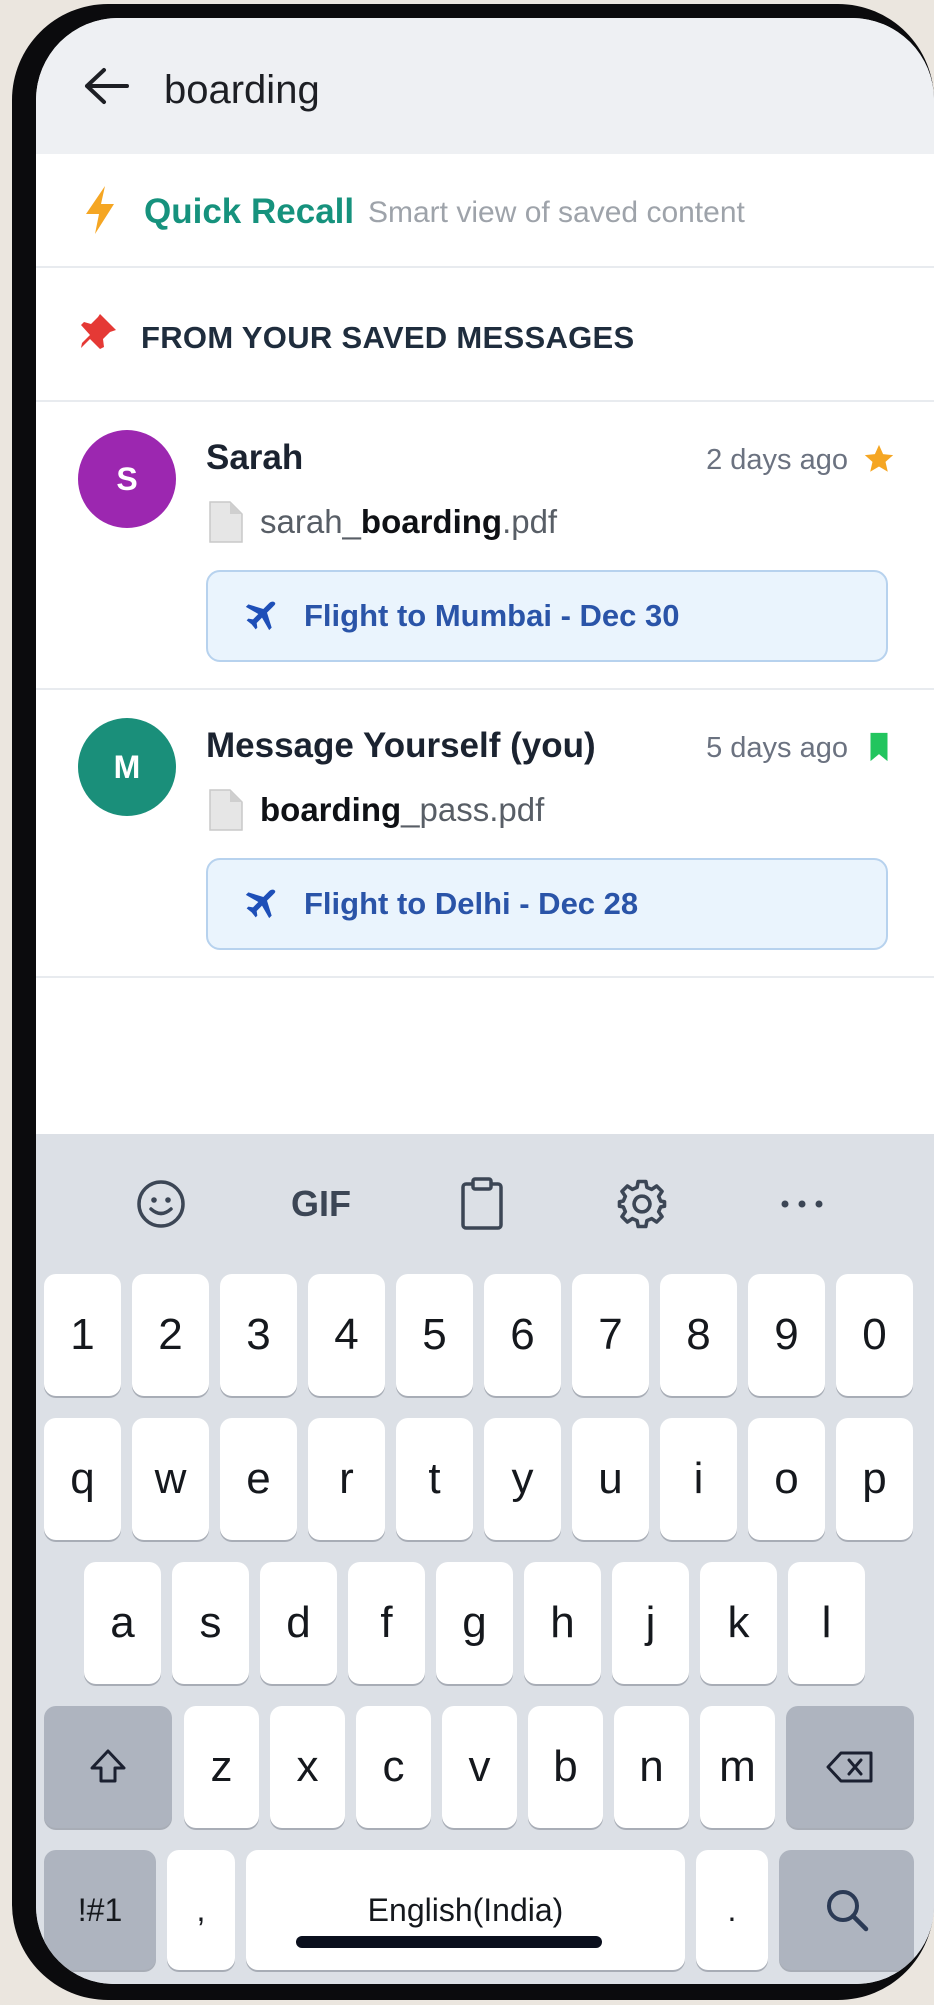 The image size is (934, 2005). What do you see at coordinates (255, 457) in the screenshot?
I see `sender-name: Sarah` at bounding box center [255, 457].